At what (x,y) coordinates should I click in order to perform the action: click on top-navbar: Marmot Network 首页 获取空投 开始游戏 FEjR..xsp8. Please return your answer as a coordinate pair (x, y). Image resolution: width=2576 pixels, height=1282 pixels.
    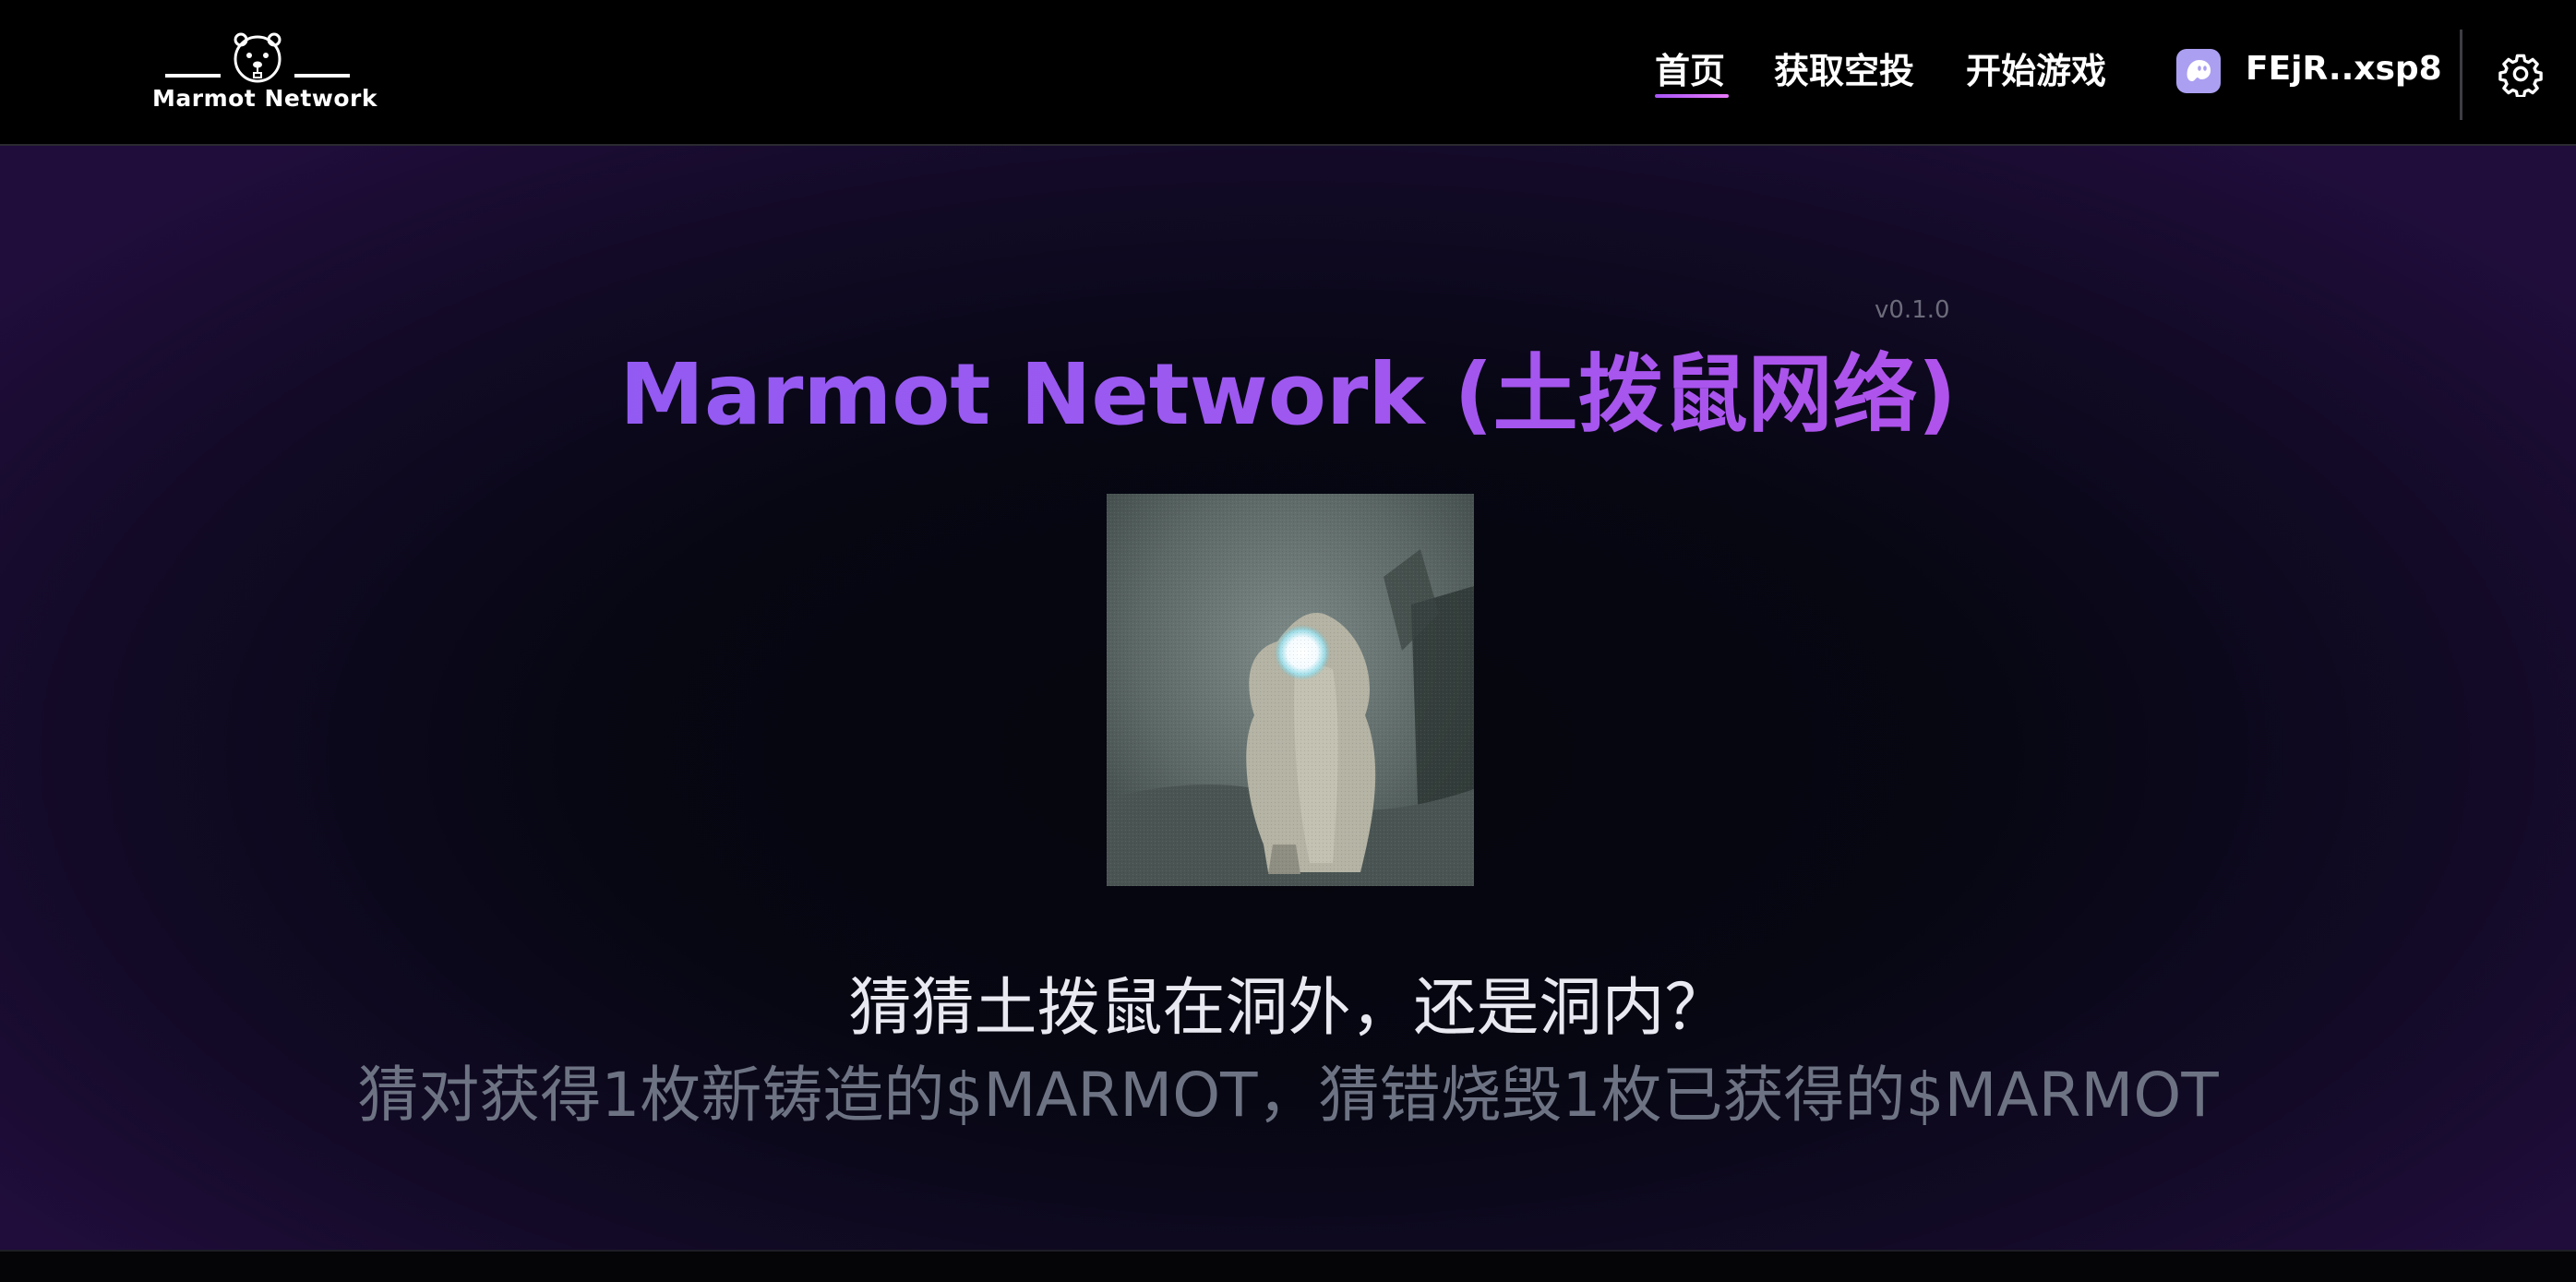
    Looking at the image, I should click on (1288, 73).